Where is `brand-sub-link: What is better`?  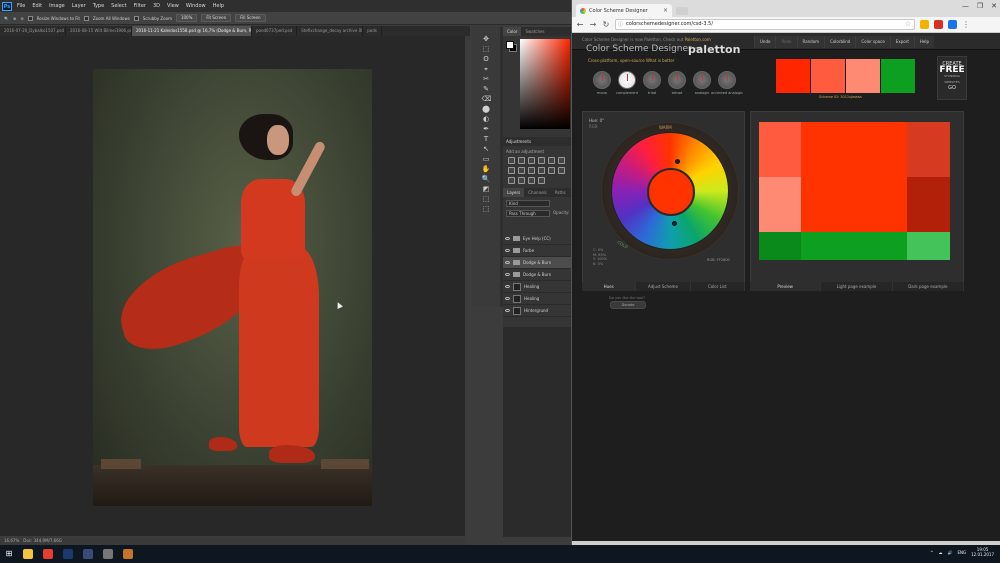 brand-sub-link: What is better is located at coordinates (660, 60).